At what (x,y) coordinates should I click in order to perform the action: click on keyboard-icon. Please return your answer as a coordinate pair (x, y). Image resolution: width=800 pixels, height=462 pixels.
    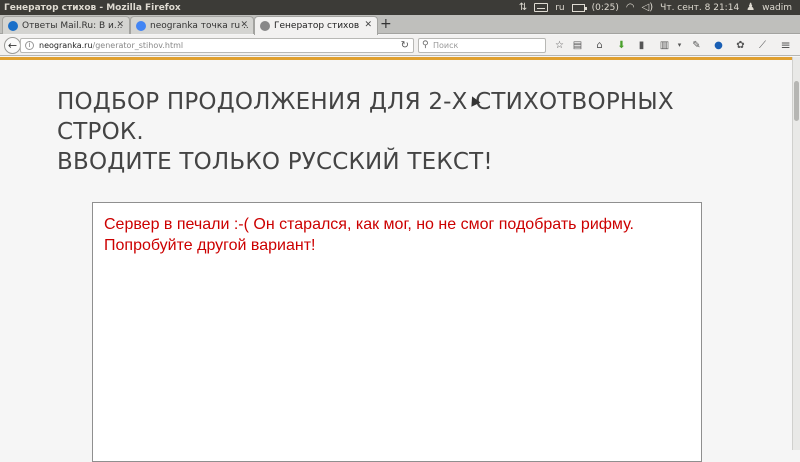
    Looking at the image, I should click on (541, 7).